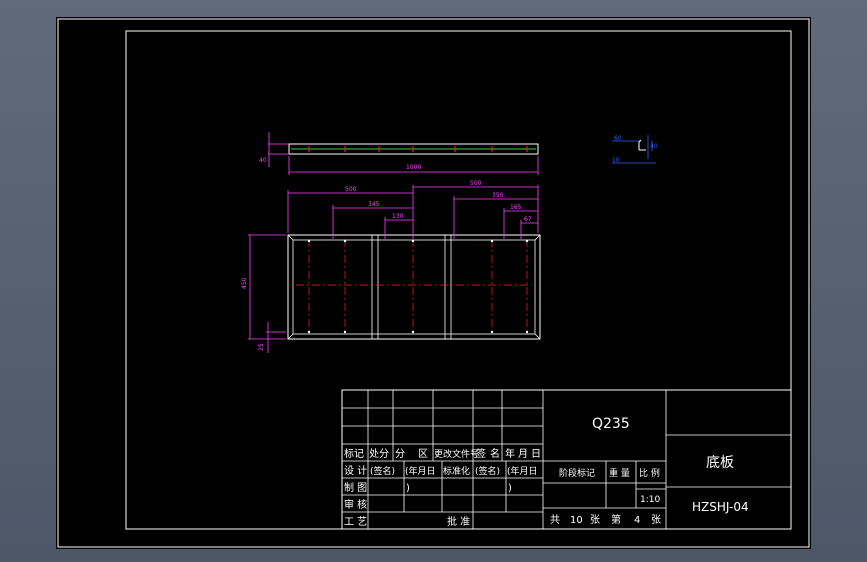 The width and height of the screenshot is (867, 562). Describe the element at coordinates (720, 463) in the screenshot. I see `part-name-text: 底板` at that location.